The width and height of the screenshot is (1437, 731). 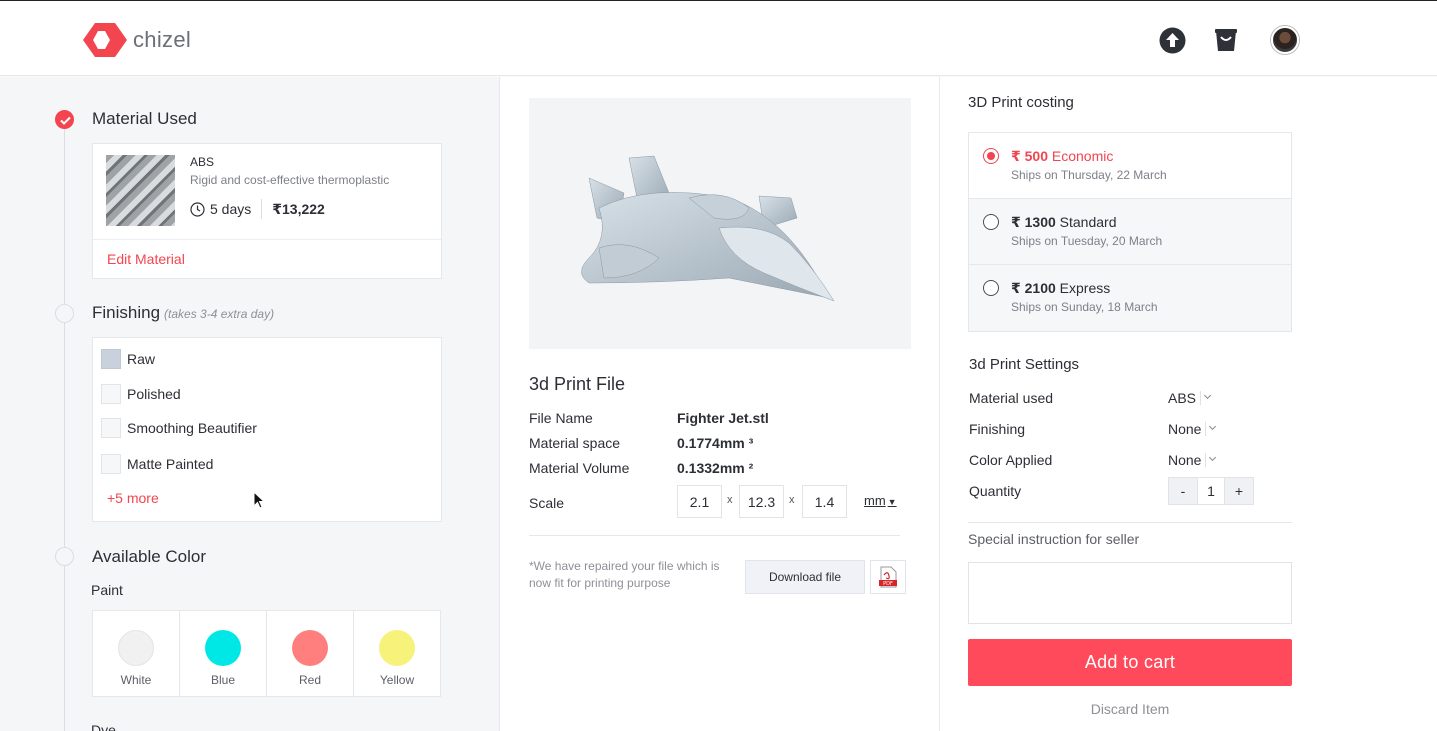 What do you see at coordinates (1024, 364) in the screenshot?
I see `settings-title: 3d Print Settings` at bounding box center [1024, 364].